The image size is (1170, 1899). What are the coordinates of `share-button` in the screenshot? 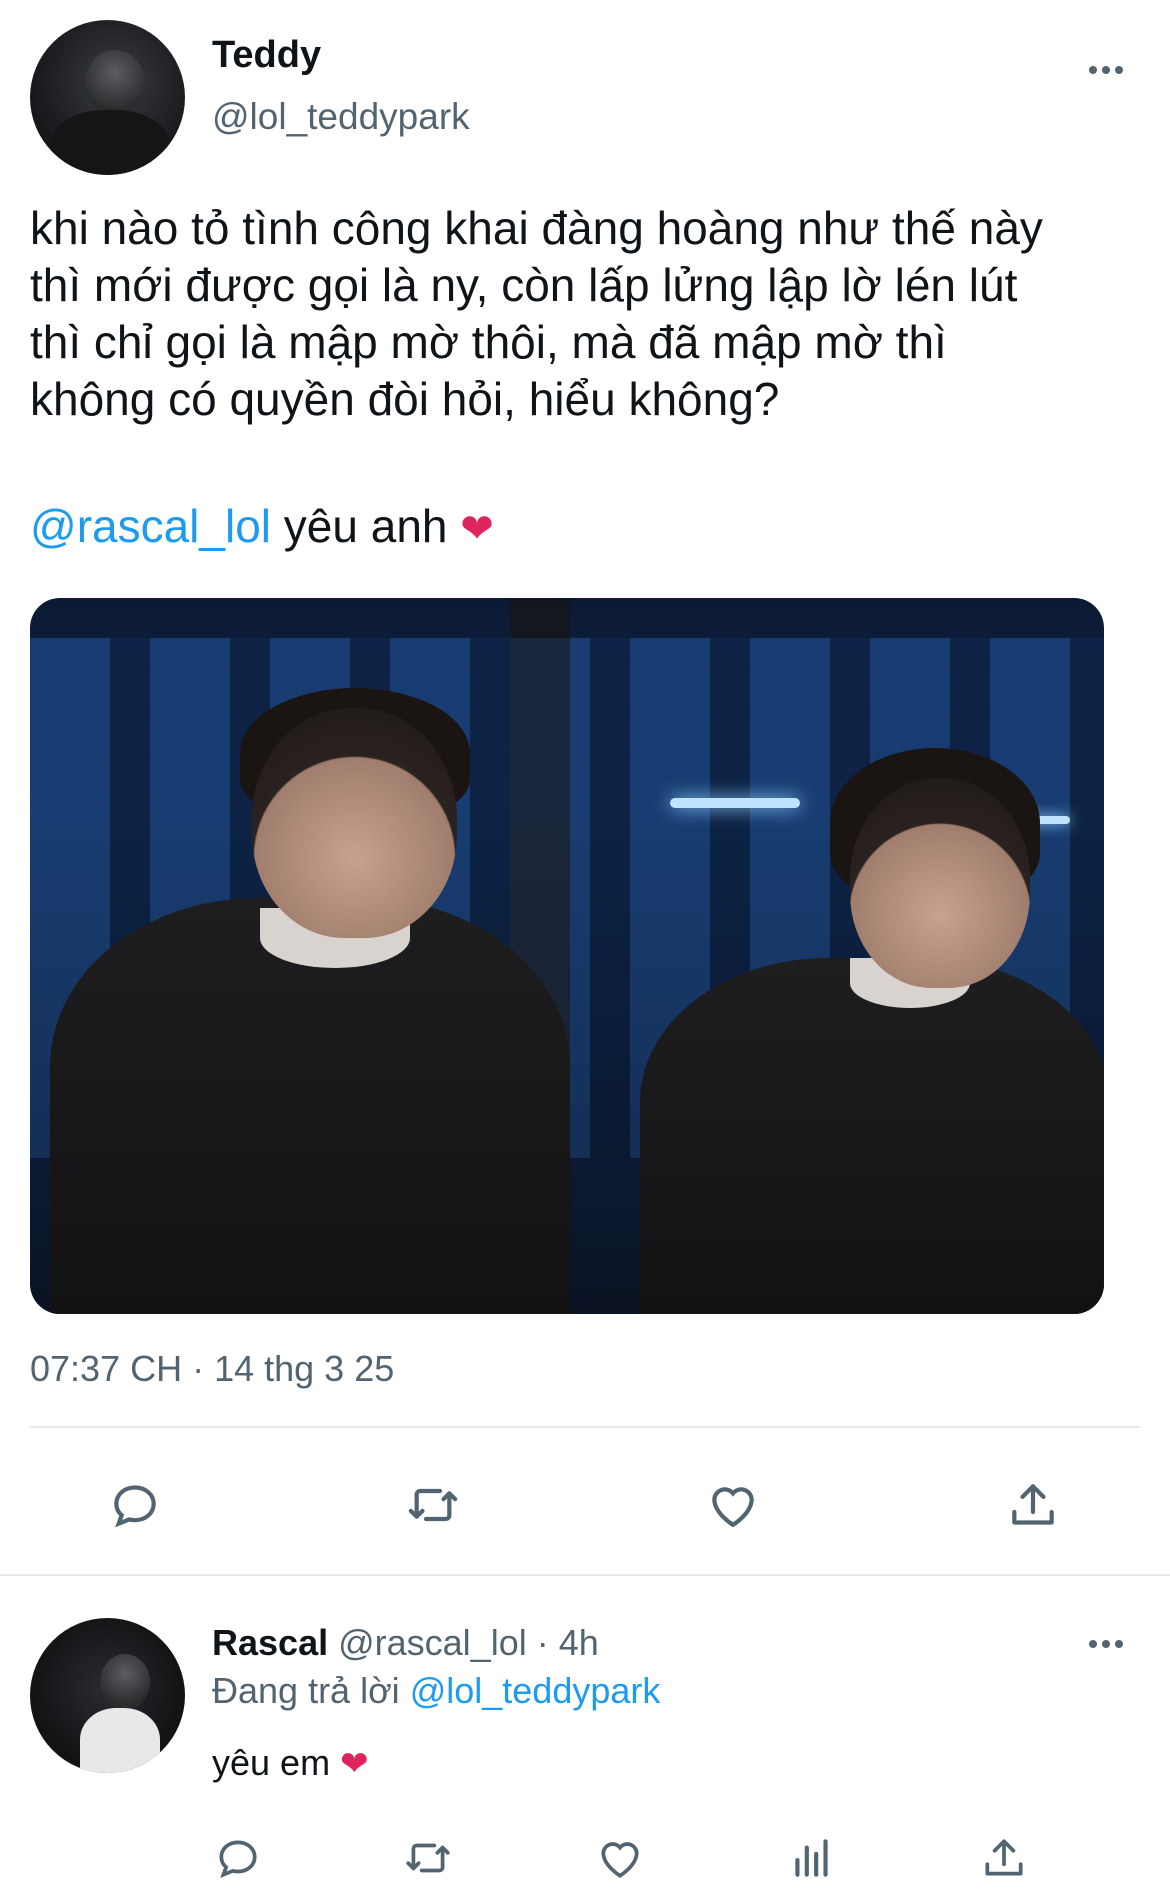 It's located at (1033, 1505).